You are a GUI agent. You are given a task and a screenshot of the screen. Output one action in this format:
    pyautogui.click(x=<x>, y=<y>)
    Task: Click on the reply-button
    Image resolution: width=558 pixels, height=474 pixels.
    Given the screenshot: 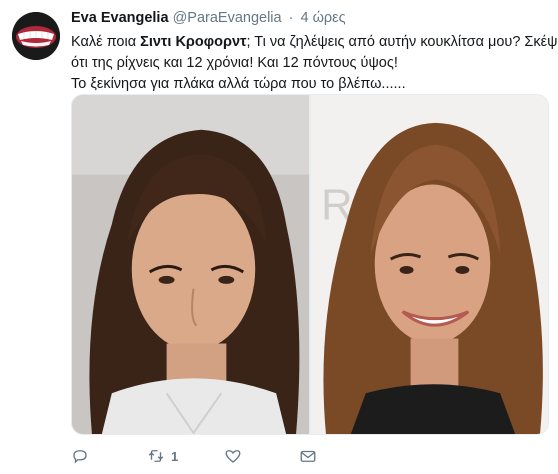 What is the action you would take?
    pyautogui.click(x=80, y=456)
    